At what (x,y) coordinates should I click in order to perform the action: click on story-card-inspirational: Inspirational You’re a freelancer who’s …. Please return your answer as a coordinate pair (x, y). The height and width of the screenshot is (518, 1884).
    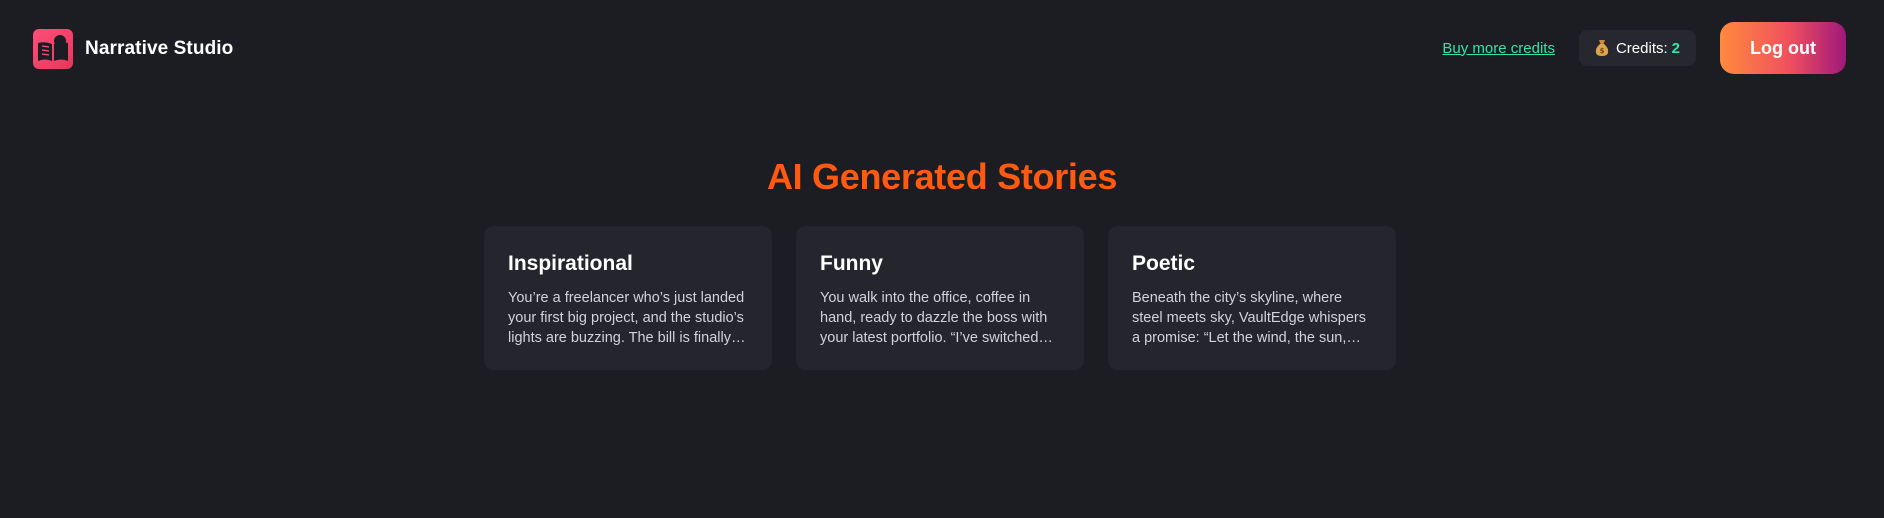
    Looking at the image, I should click on (628, 298).